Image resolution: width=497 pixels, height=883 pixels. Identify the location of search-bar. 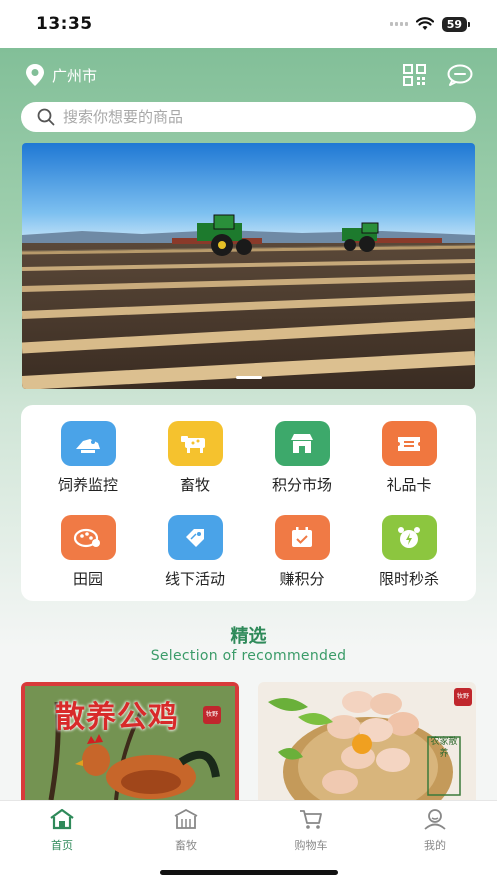
(248, 117).